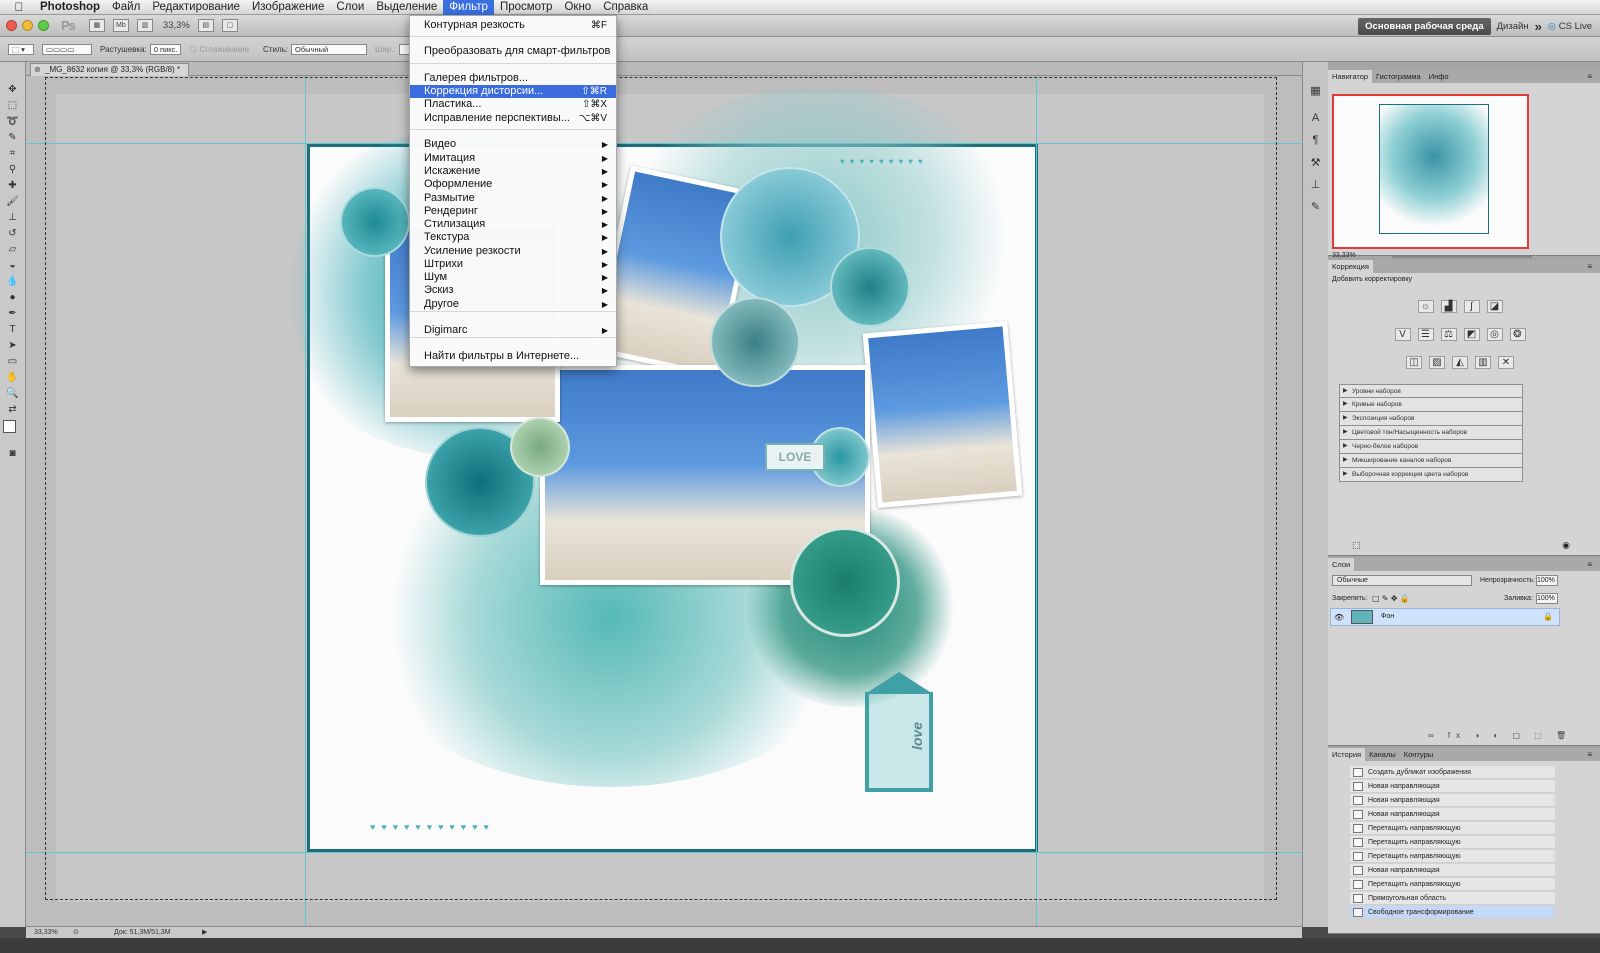 The image size is (1600, 953). What do you see at coordinates (350, 7) in the screenshot?
I see `menu-layers: Слои` at bounding box center [350, 7].